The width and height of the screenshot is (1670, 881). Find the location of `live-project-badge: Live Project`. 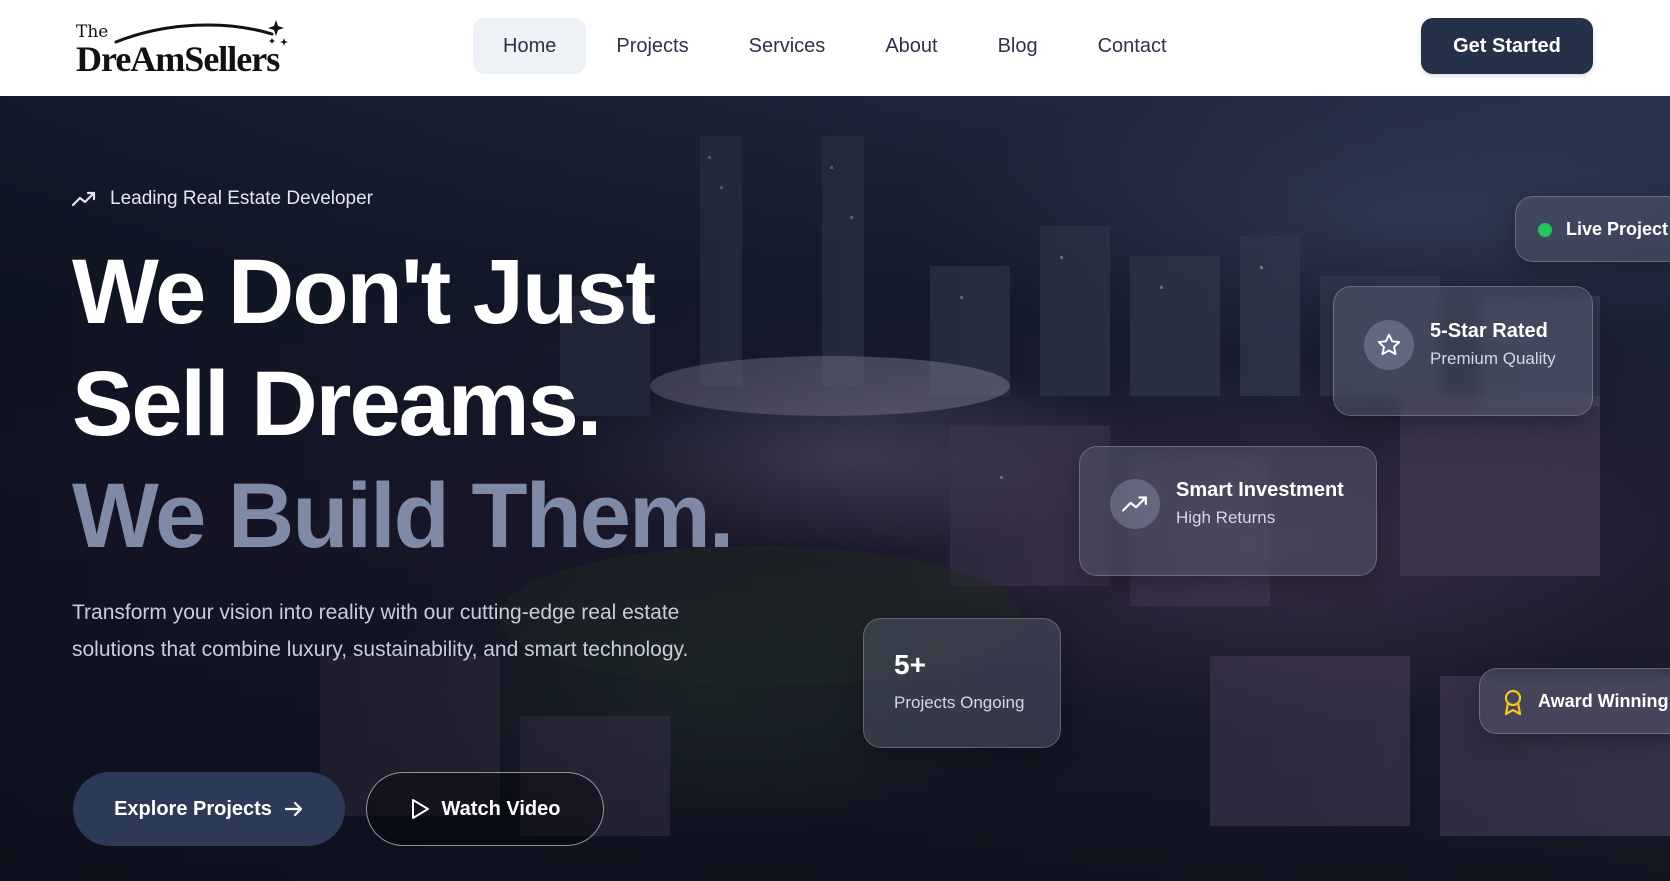

live-project-badge: Live Project is located at coordinates (1592, 229).